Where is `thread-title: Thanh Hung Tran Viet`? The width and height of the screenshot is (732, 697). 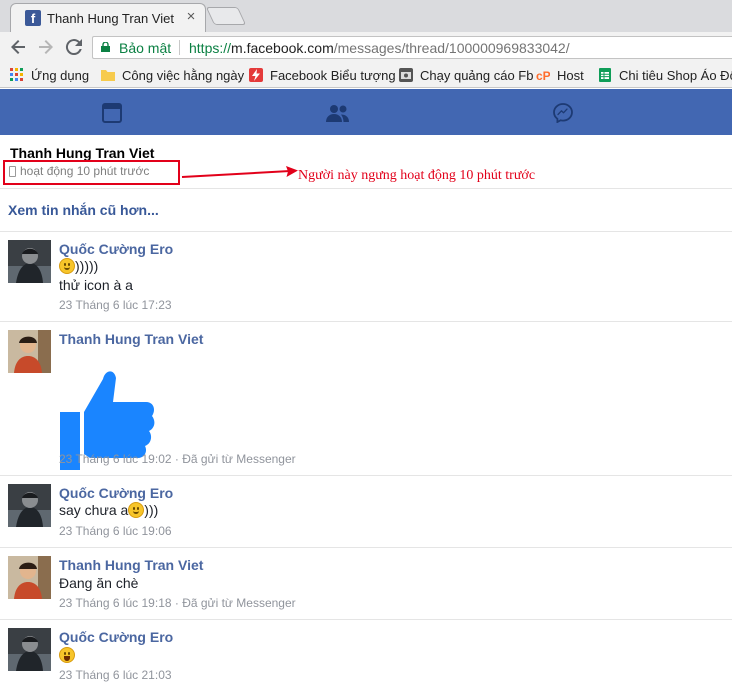 thread-title: Thanh Hung Tran Viet is located at coordinates (82, 153).